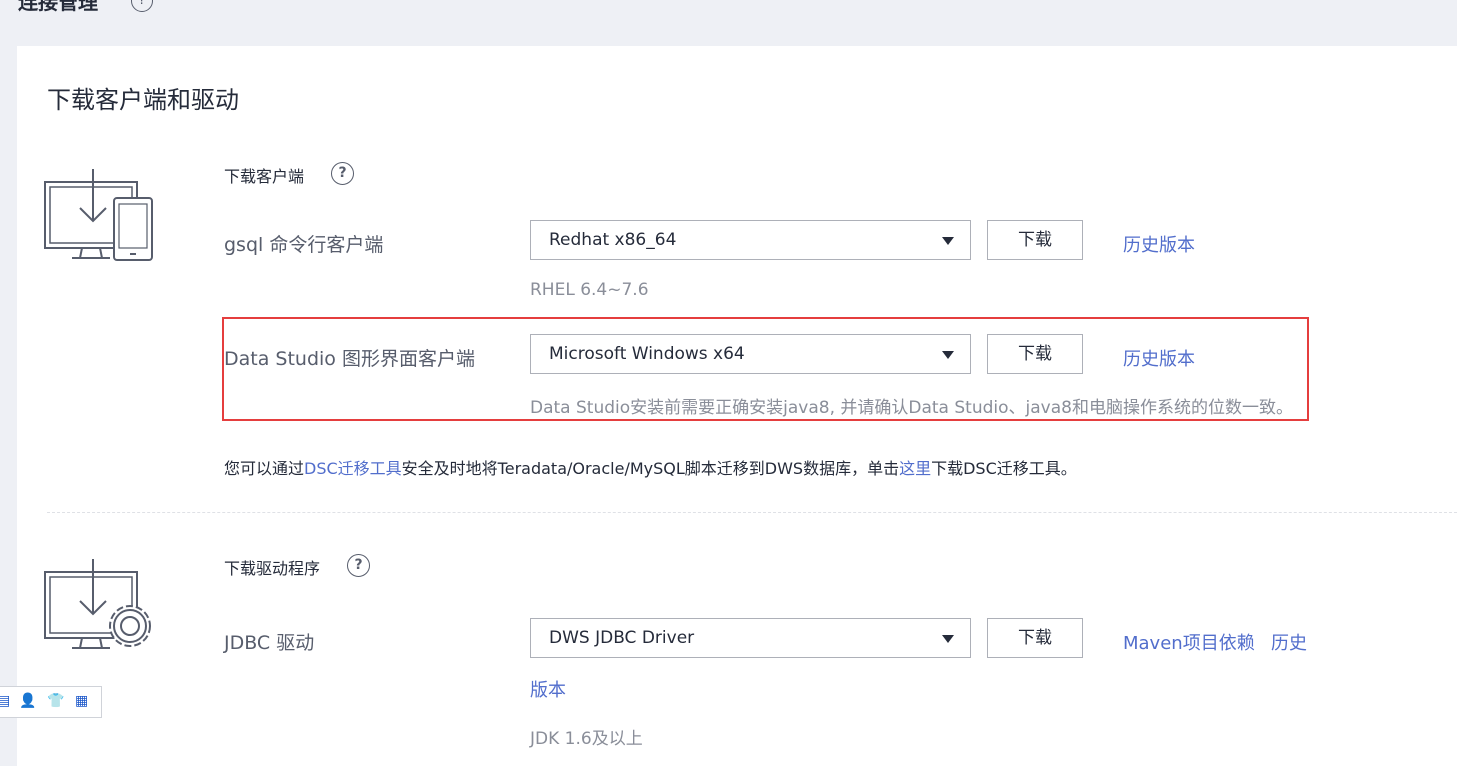 This screenshot has width=1457, height=766. I want to click on jdbc-history-link-wrap: 版本, so click(548, 689).